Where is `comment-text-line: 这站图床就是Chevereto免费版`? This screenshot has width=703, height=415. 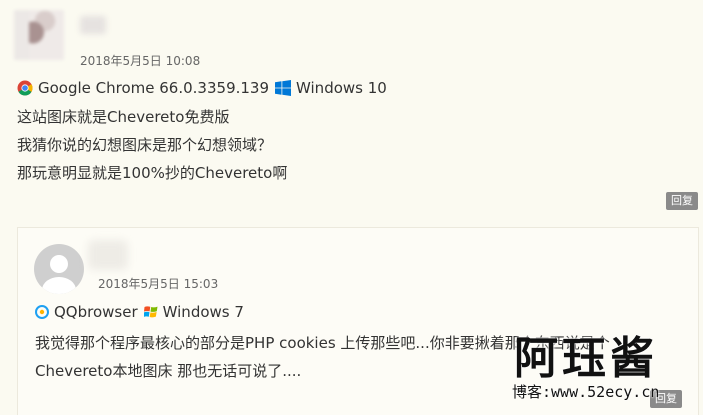
comment-text-line: 这站图床就是Chevereto免费版 is located at coordinates (123, 117).